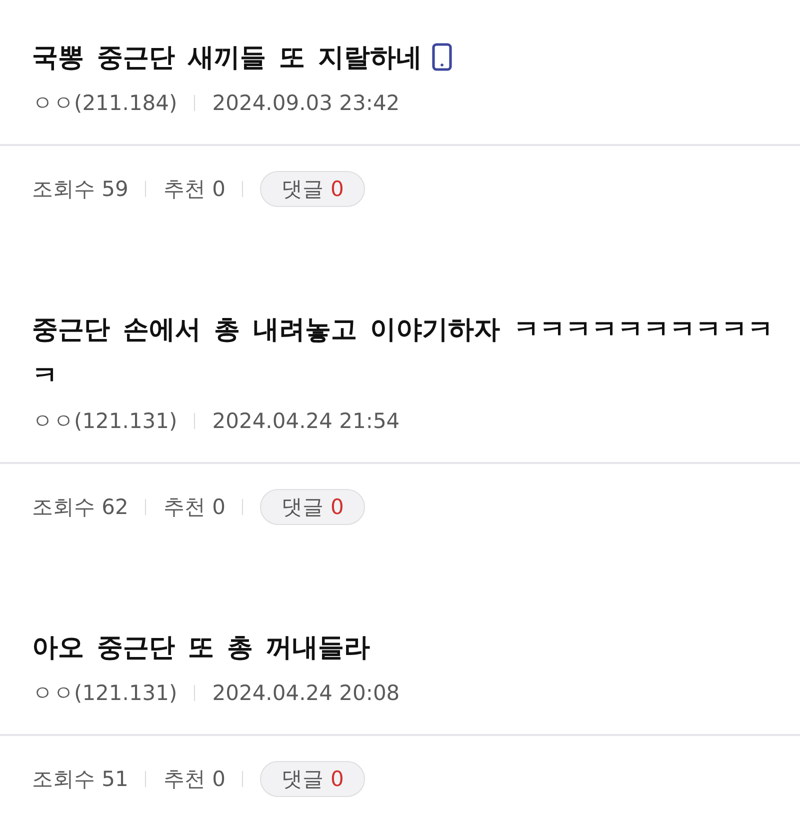 The width and height of the screenshot is (800, 837). What do you see at coordinates (306, 103) in the screenshot?
I see `post-date: 2024.09.03 23:42` at bounding box center [306, 103].